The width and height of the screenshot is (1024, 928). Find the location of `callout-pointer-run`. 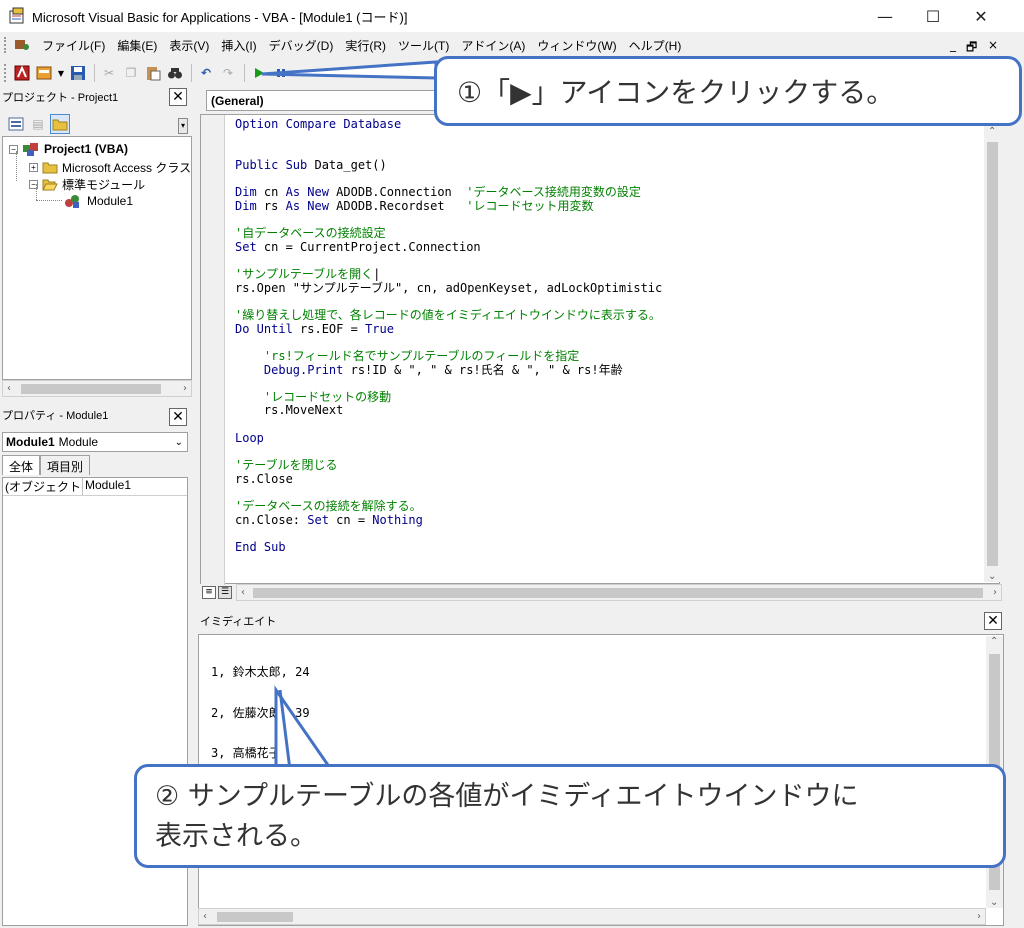

callout-pointer-run is located at coordinates (349, 70).